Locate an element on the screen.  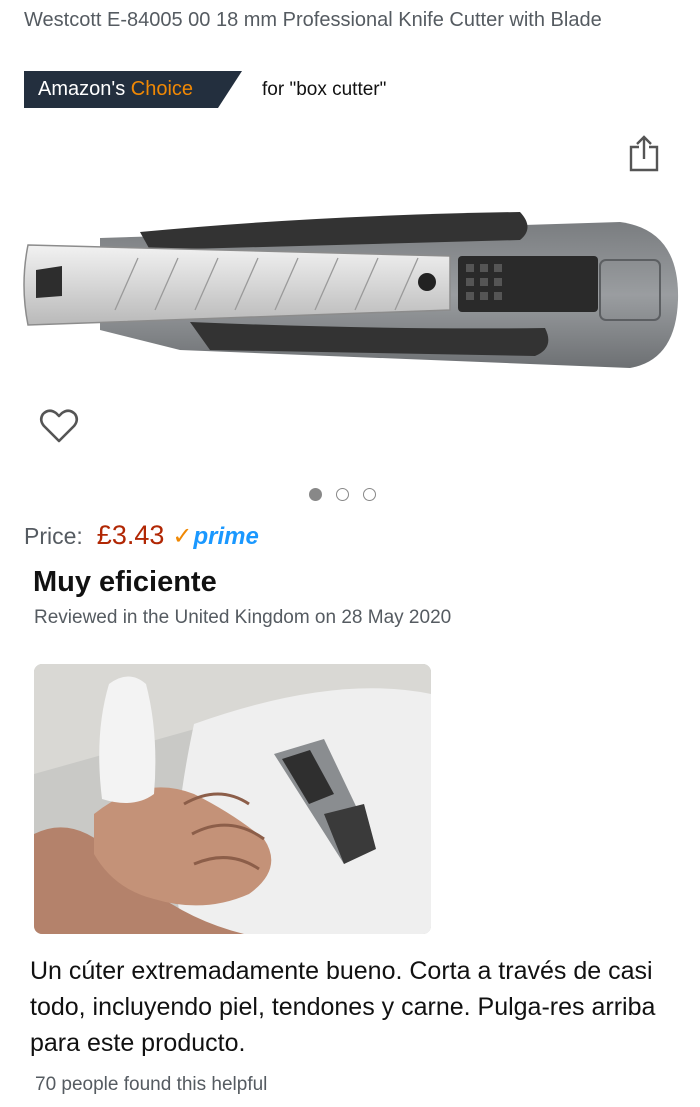
prime-badge: ✓prime is located at coordinates (215, 536).